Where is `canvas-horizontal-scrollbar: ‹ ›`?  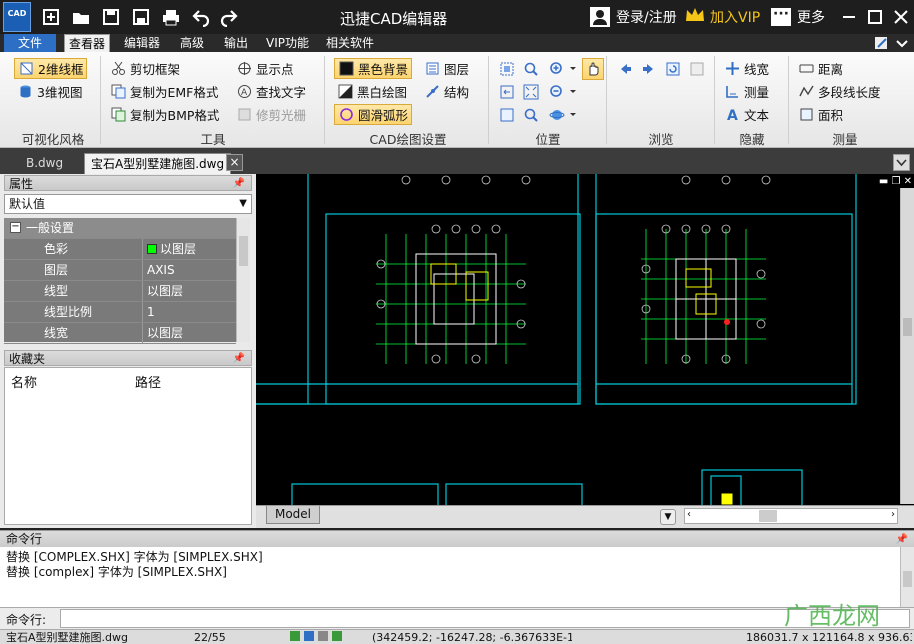
canvas-horizontal-scrollbar: ‹ › is located at coordinates (791, 516).